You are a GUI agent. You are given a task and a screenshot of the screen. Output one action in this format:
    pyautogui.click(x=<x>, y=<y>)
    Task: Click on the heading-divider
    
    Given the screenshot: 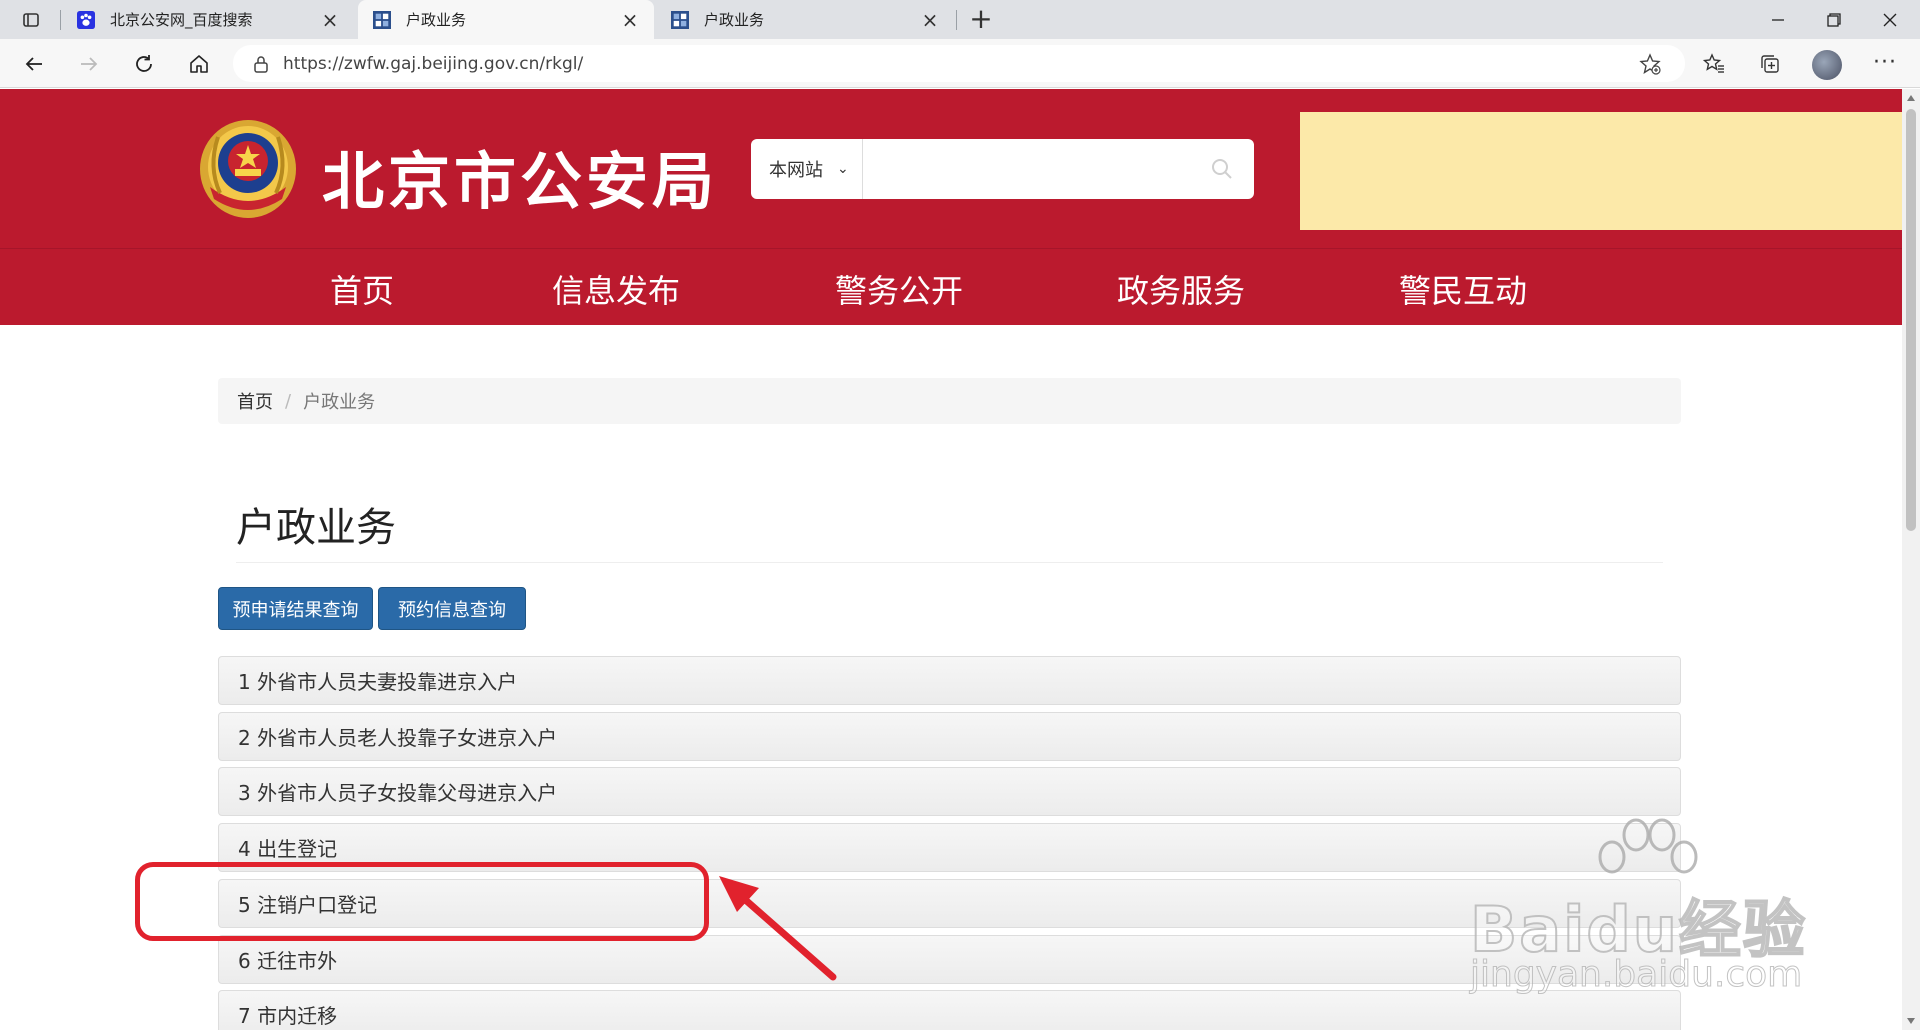 What is the action you would take?
    pyautogui.click(x=949, y=562)
    